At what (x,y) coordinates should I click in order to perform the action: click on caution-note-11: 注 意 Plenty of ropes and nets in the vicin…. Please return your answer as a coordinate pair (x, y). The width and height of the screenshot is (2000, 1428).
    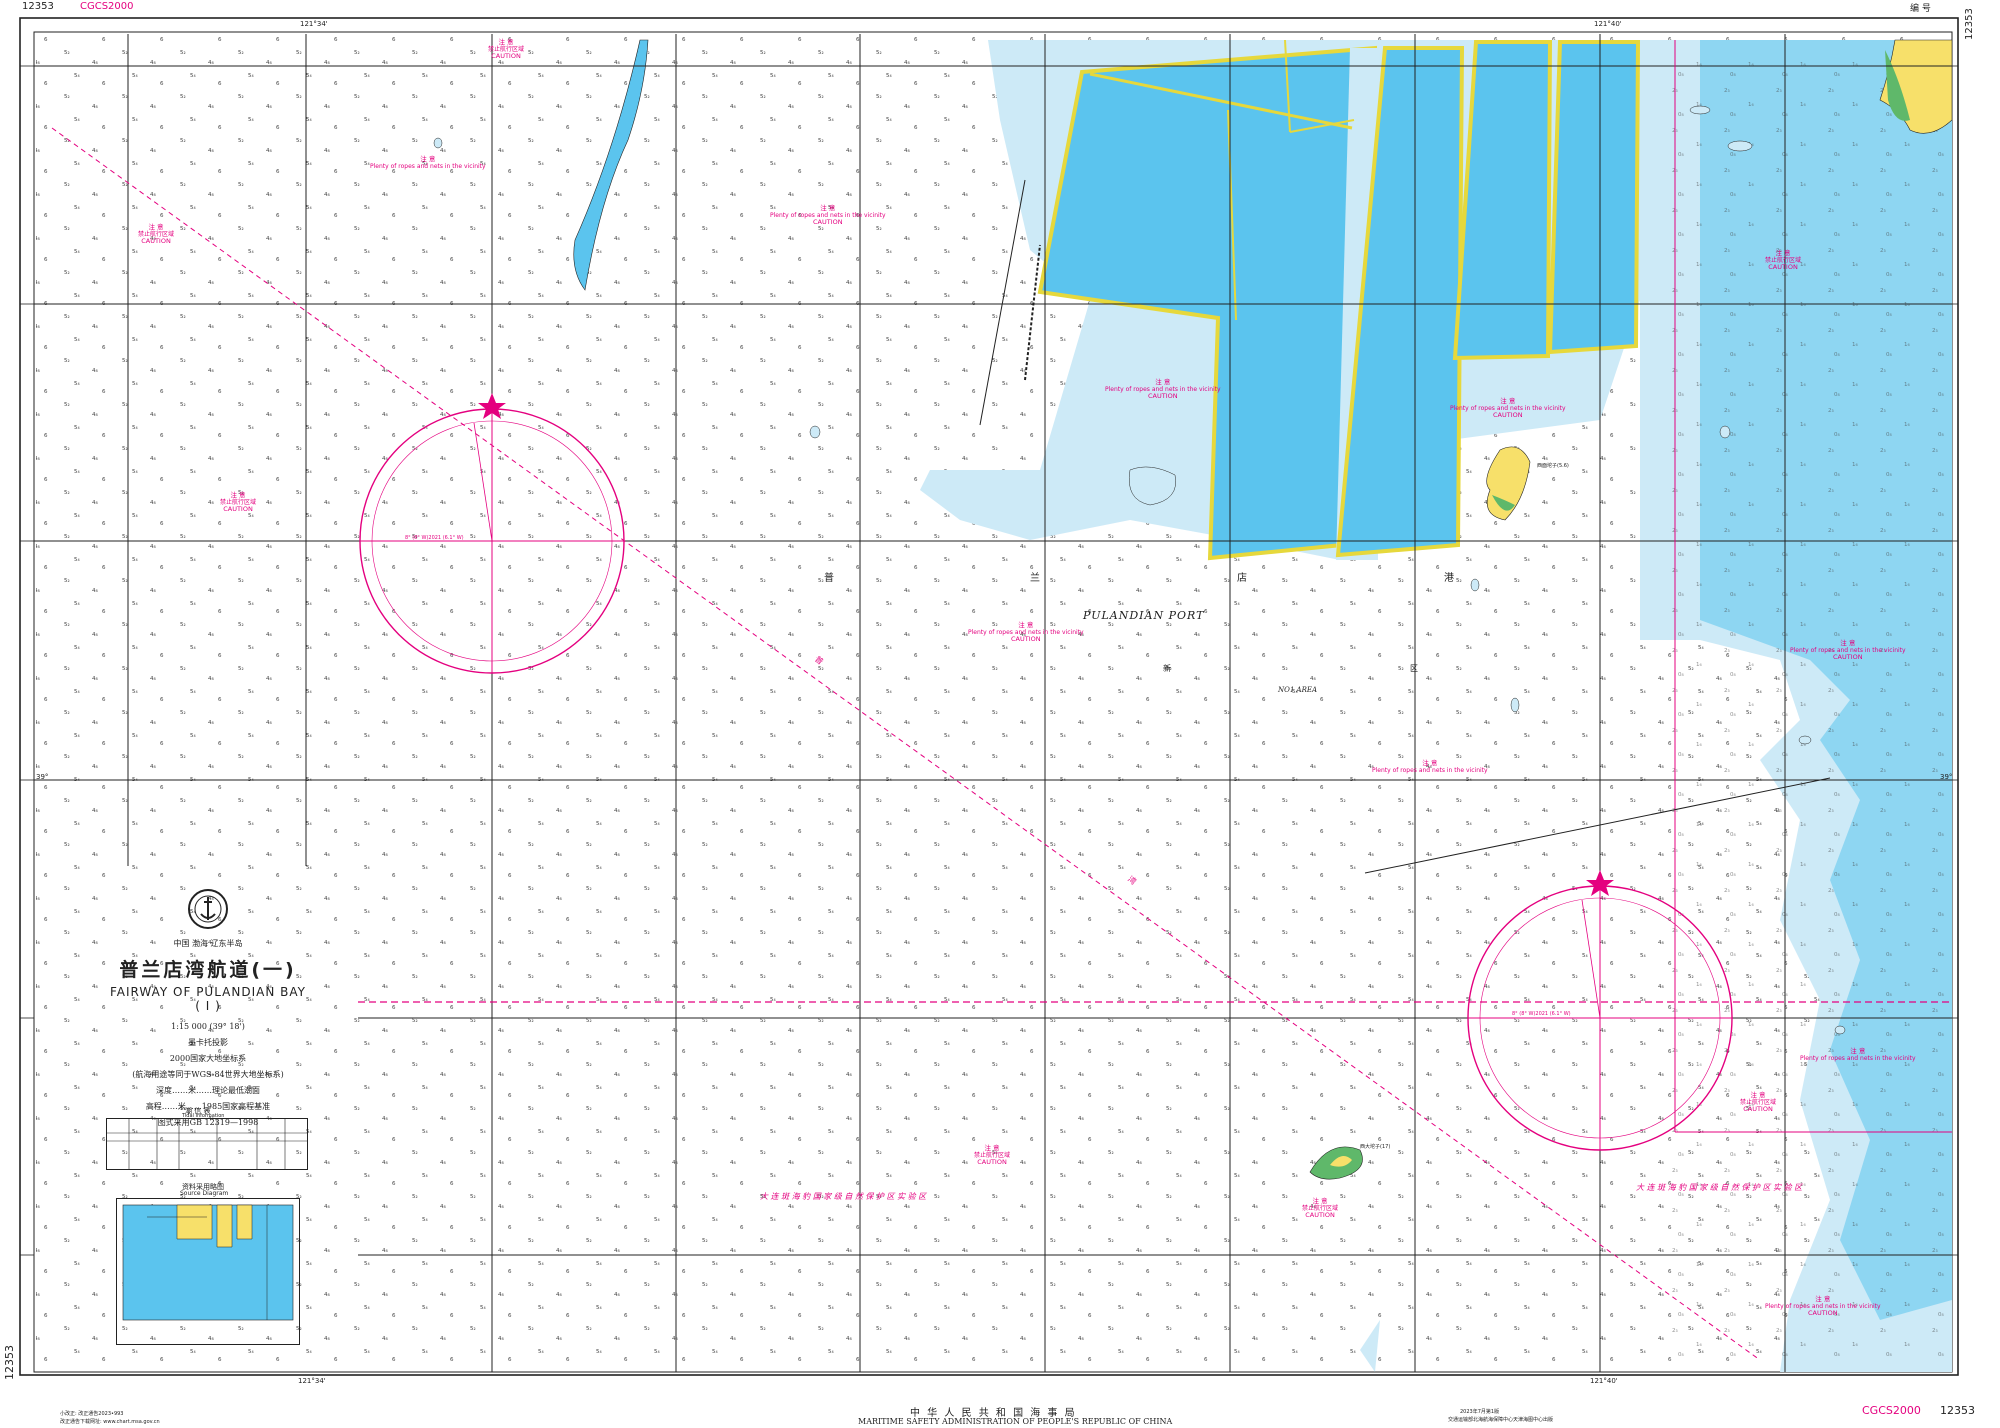
    Looking at the image, I should click on (1848, 650).